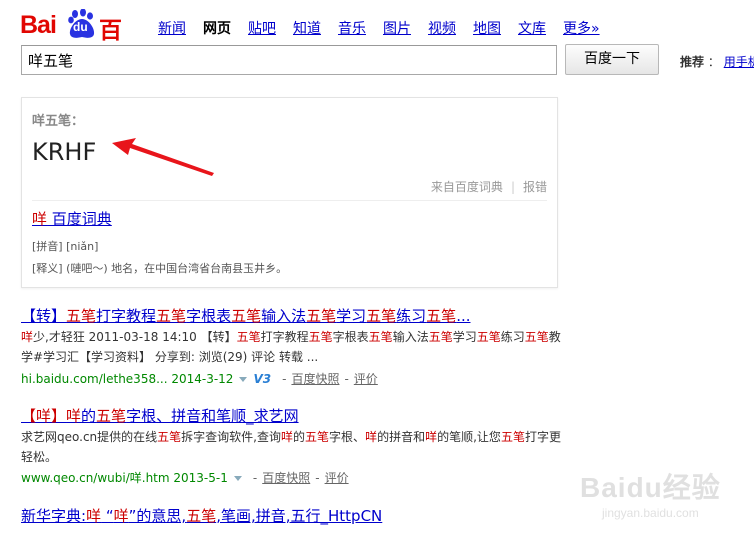 The height and width of the screenshot is (535, 754). What do you see at coordinates (157, 516) in the screenshot?
I see `text-segment: ”的意思,` at bounding box center [157, 516].